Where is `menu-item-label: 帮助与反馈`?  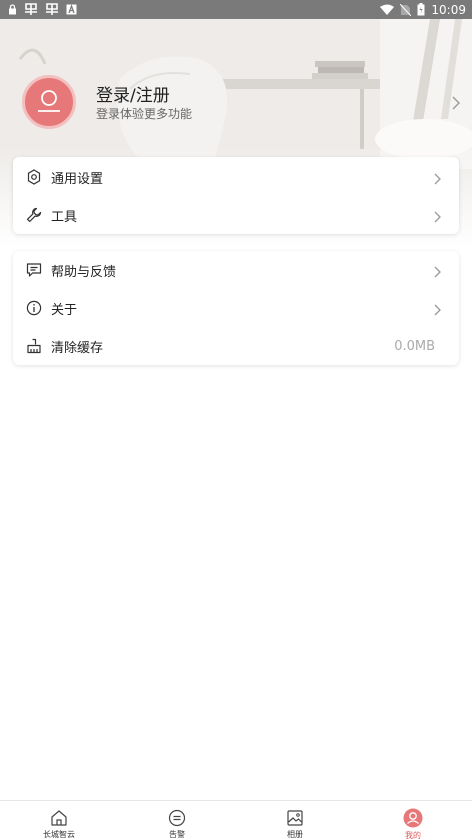
menu-item-label: 帮助与反馈 is located at coordinates (84, 272).